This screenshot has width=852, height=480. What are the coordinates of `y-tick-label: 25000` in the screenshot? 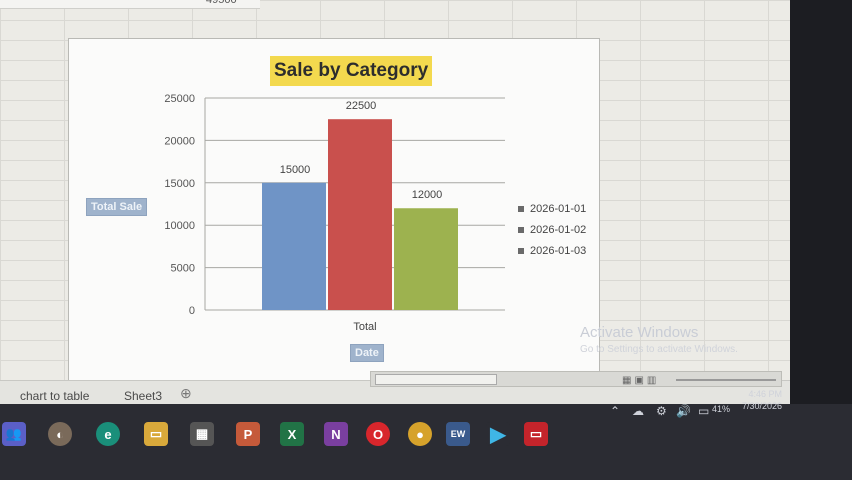 It's located at (179, 99).